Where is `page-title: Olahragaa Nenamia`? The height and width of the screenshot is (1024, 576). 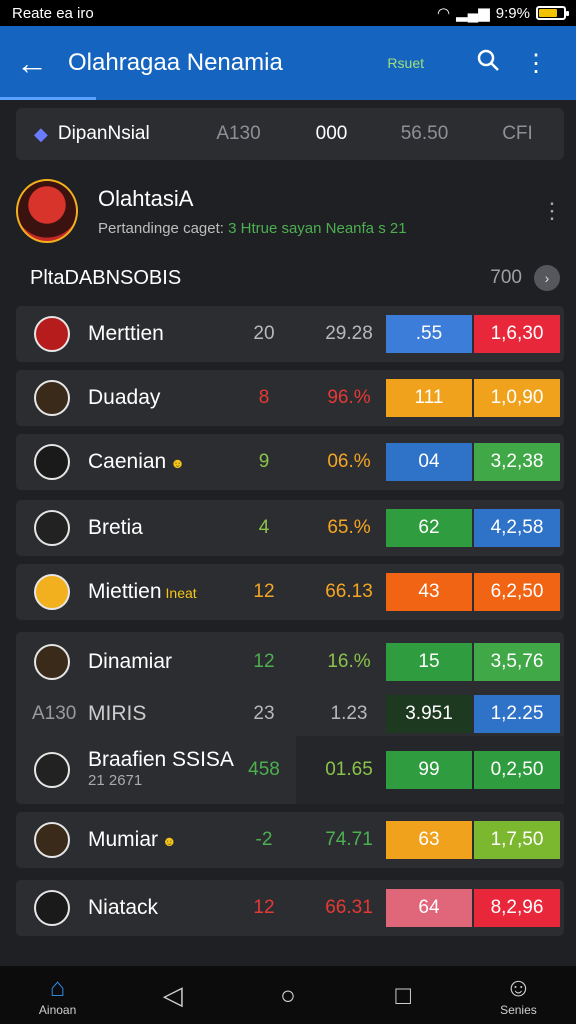 page-title: Olahragaa Nenamia is located at coordinates (175, 62).